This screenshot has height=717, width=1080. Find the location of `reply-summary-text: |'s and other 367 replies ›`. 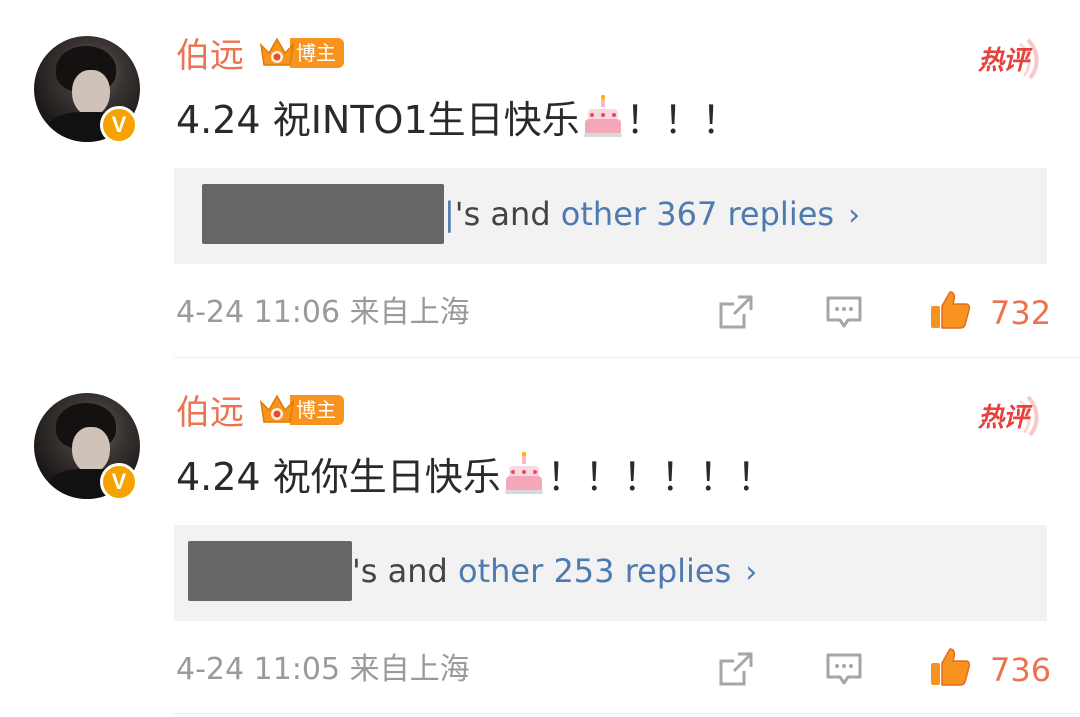

reply-summary-text: |'s and other 367 replies › is located at coordinates (652, 215).